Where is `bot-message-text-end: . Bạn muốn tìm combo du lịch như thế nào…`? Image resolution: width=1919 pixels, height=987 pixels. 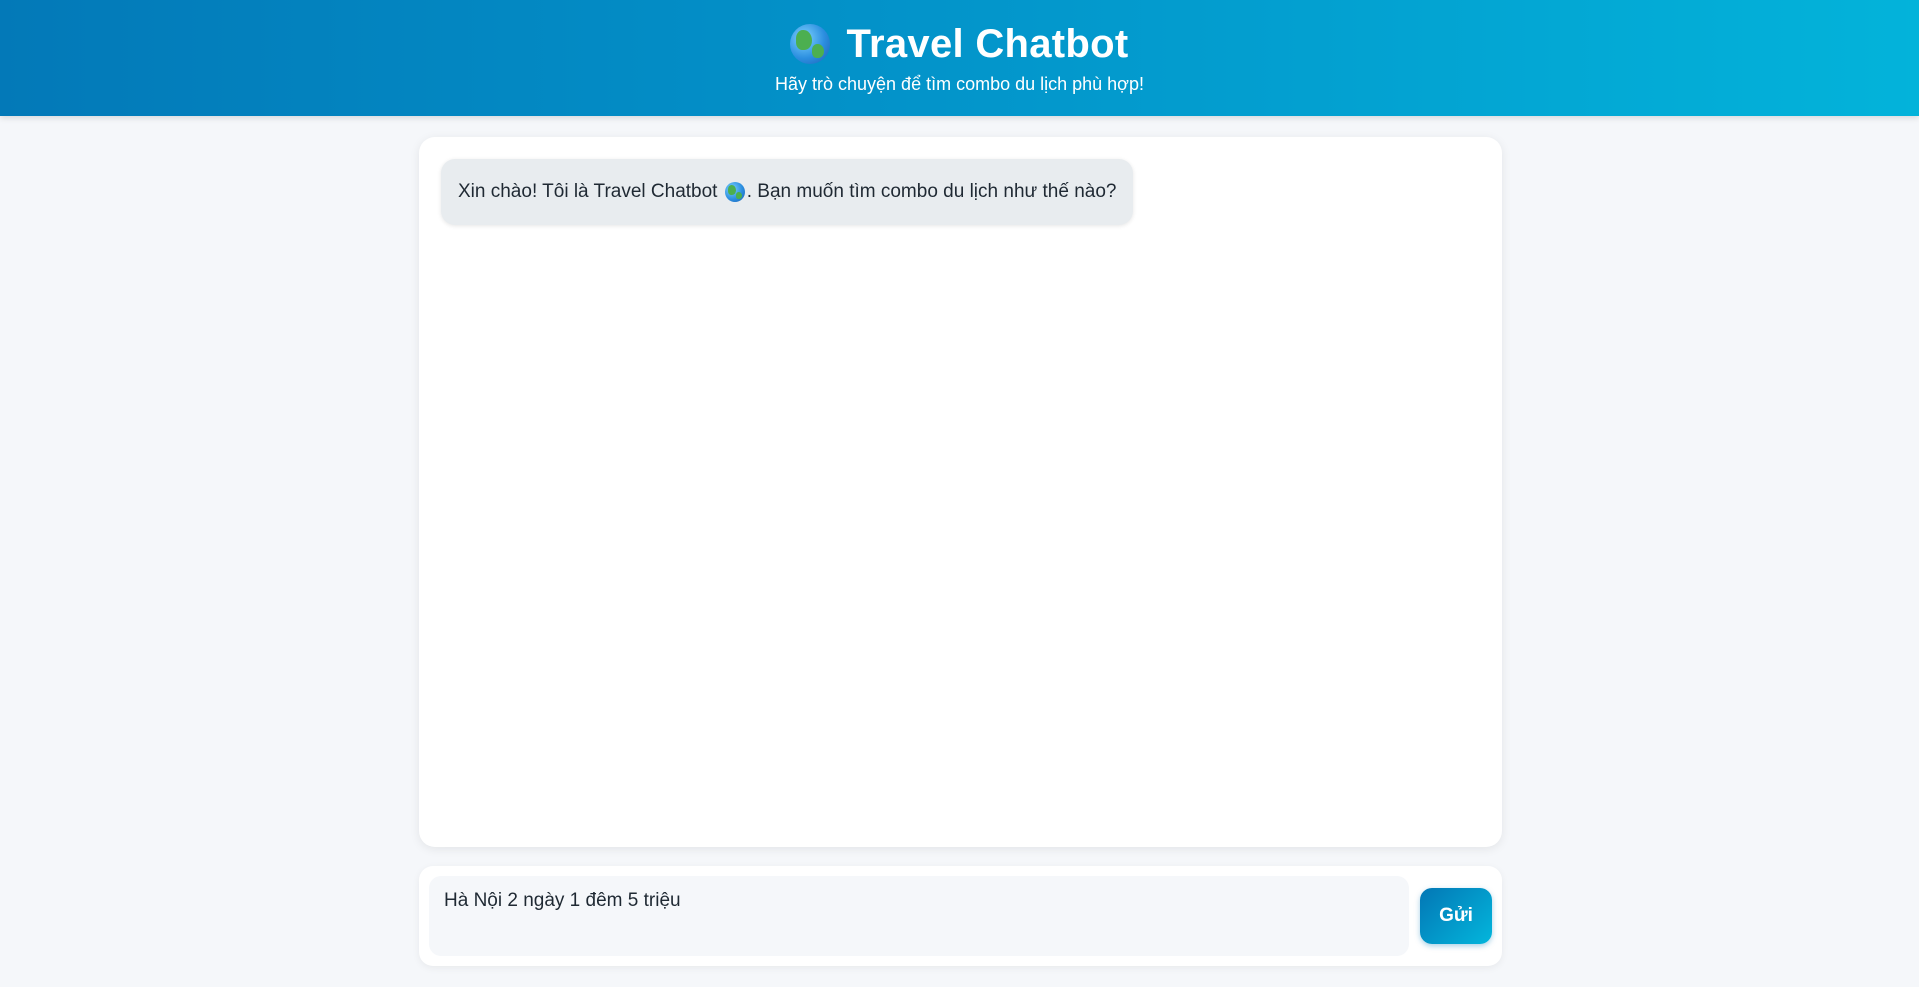 bot-message-text-end: . Bạn muốn tìm combo du lịch như thế nào… is located at coordinates (931, 191).